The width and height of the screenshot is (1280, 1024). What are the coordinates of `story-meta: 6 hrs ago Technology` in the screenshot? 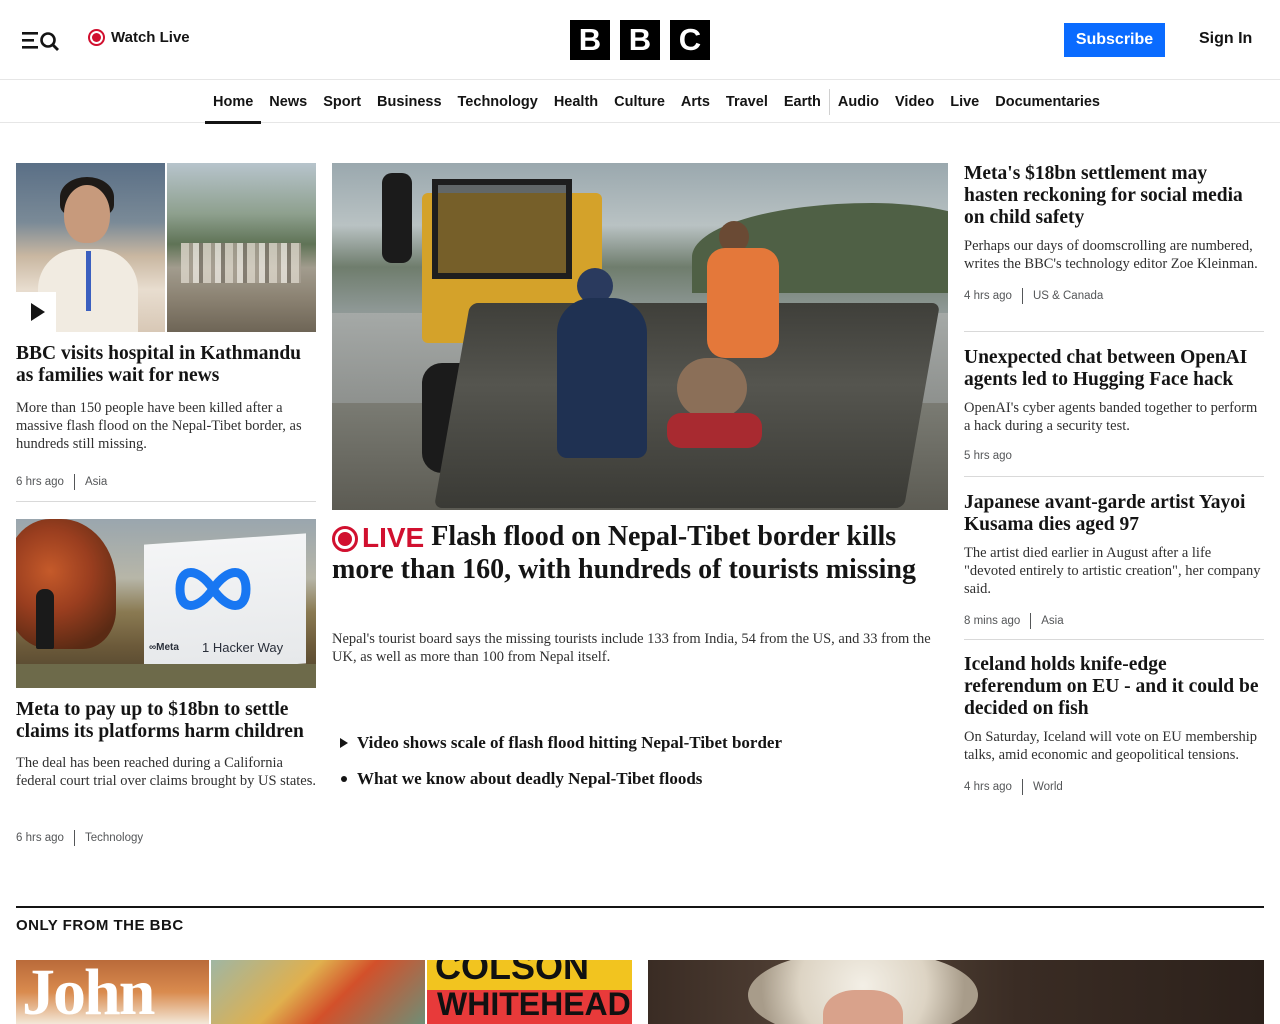 It's located at (79, 838).